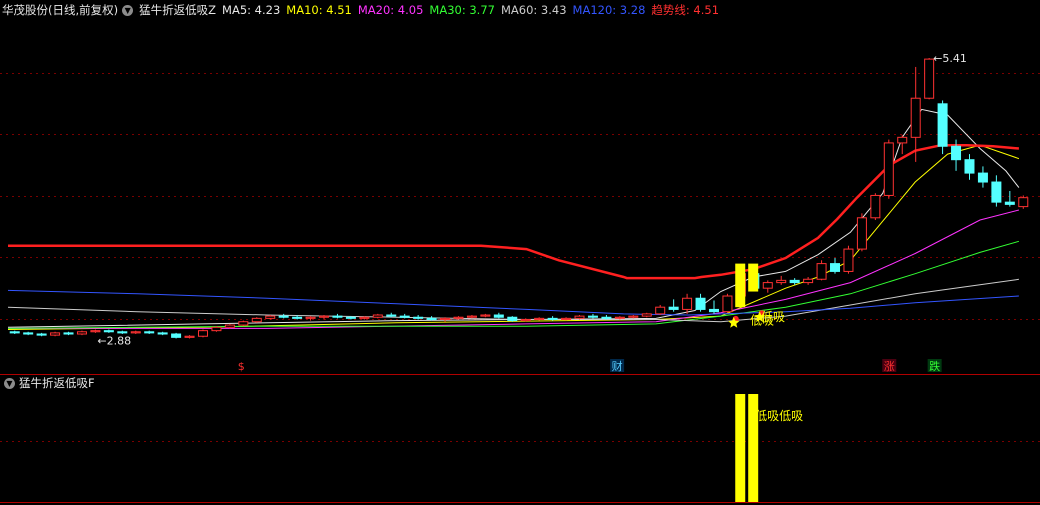 This screenshot has height=505, width=1040. What do you see at coordinates (617, 366) in the screenshot?
I see `event-marker: 财` at bounding box center [617, 366].